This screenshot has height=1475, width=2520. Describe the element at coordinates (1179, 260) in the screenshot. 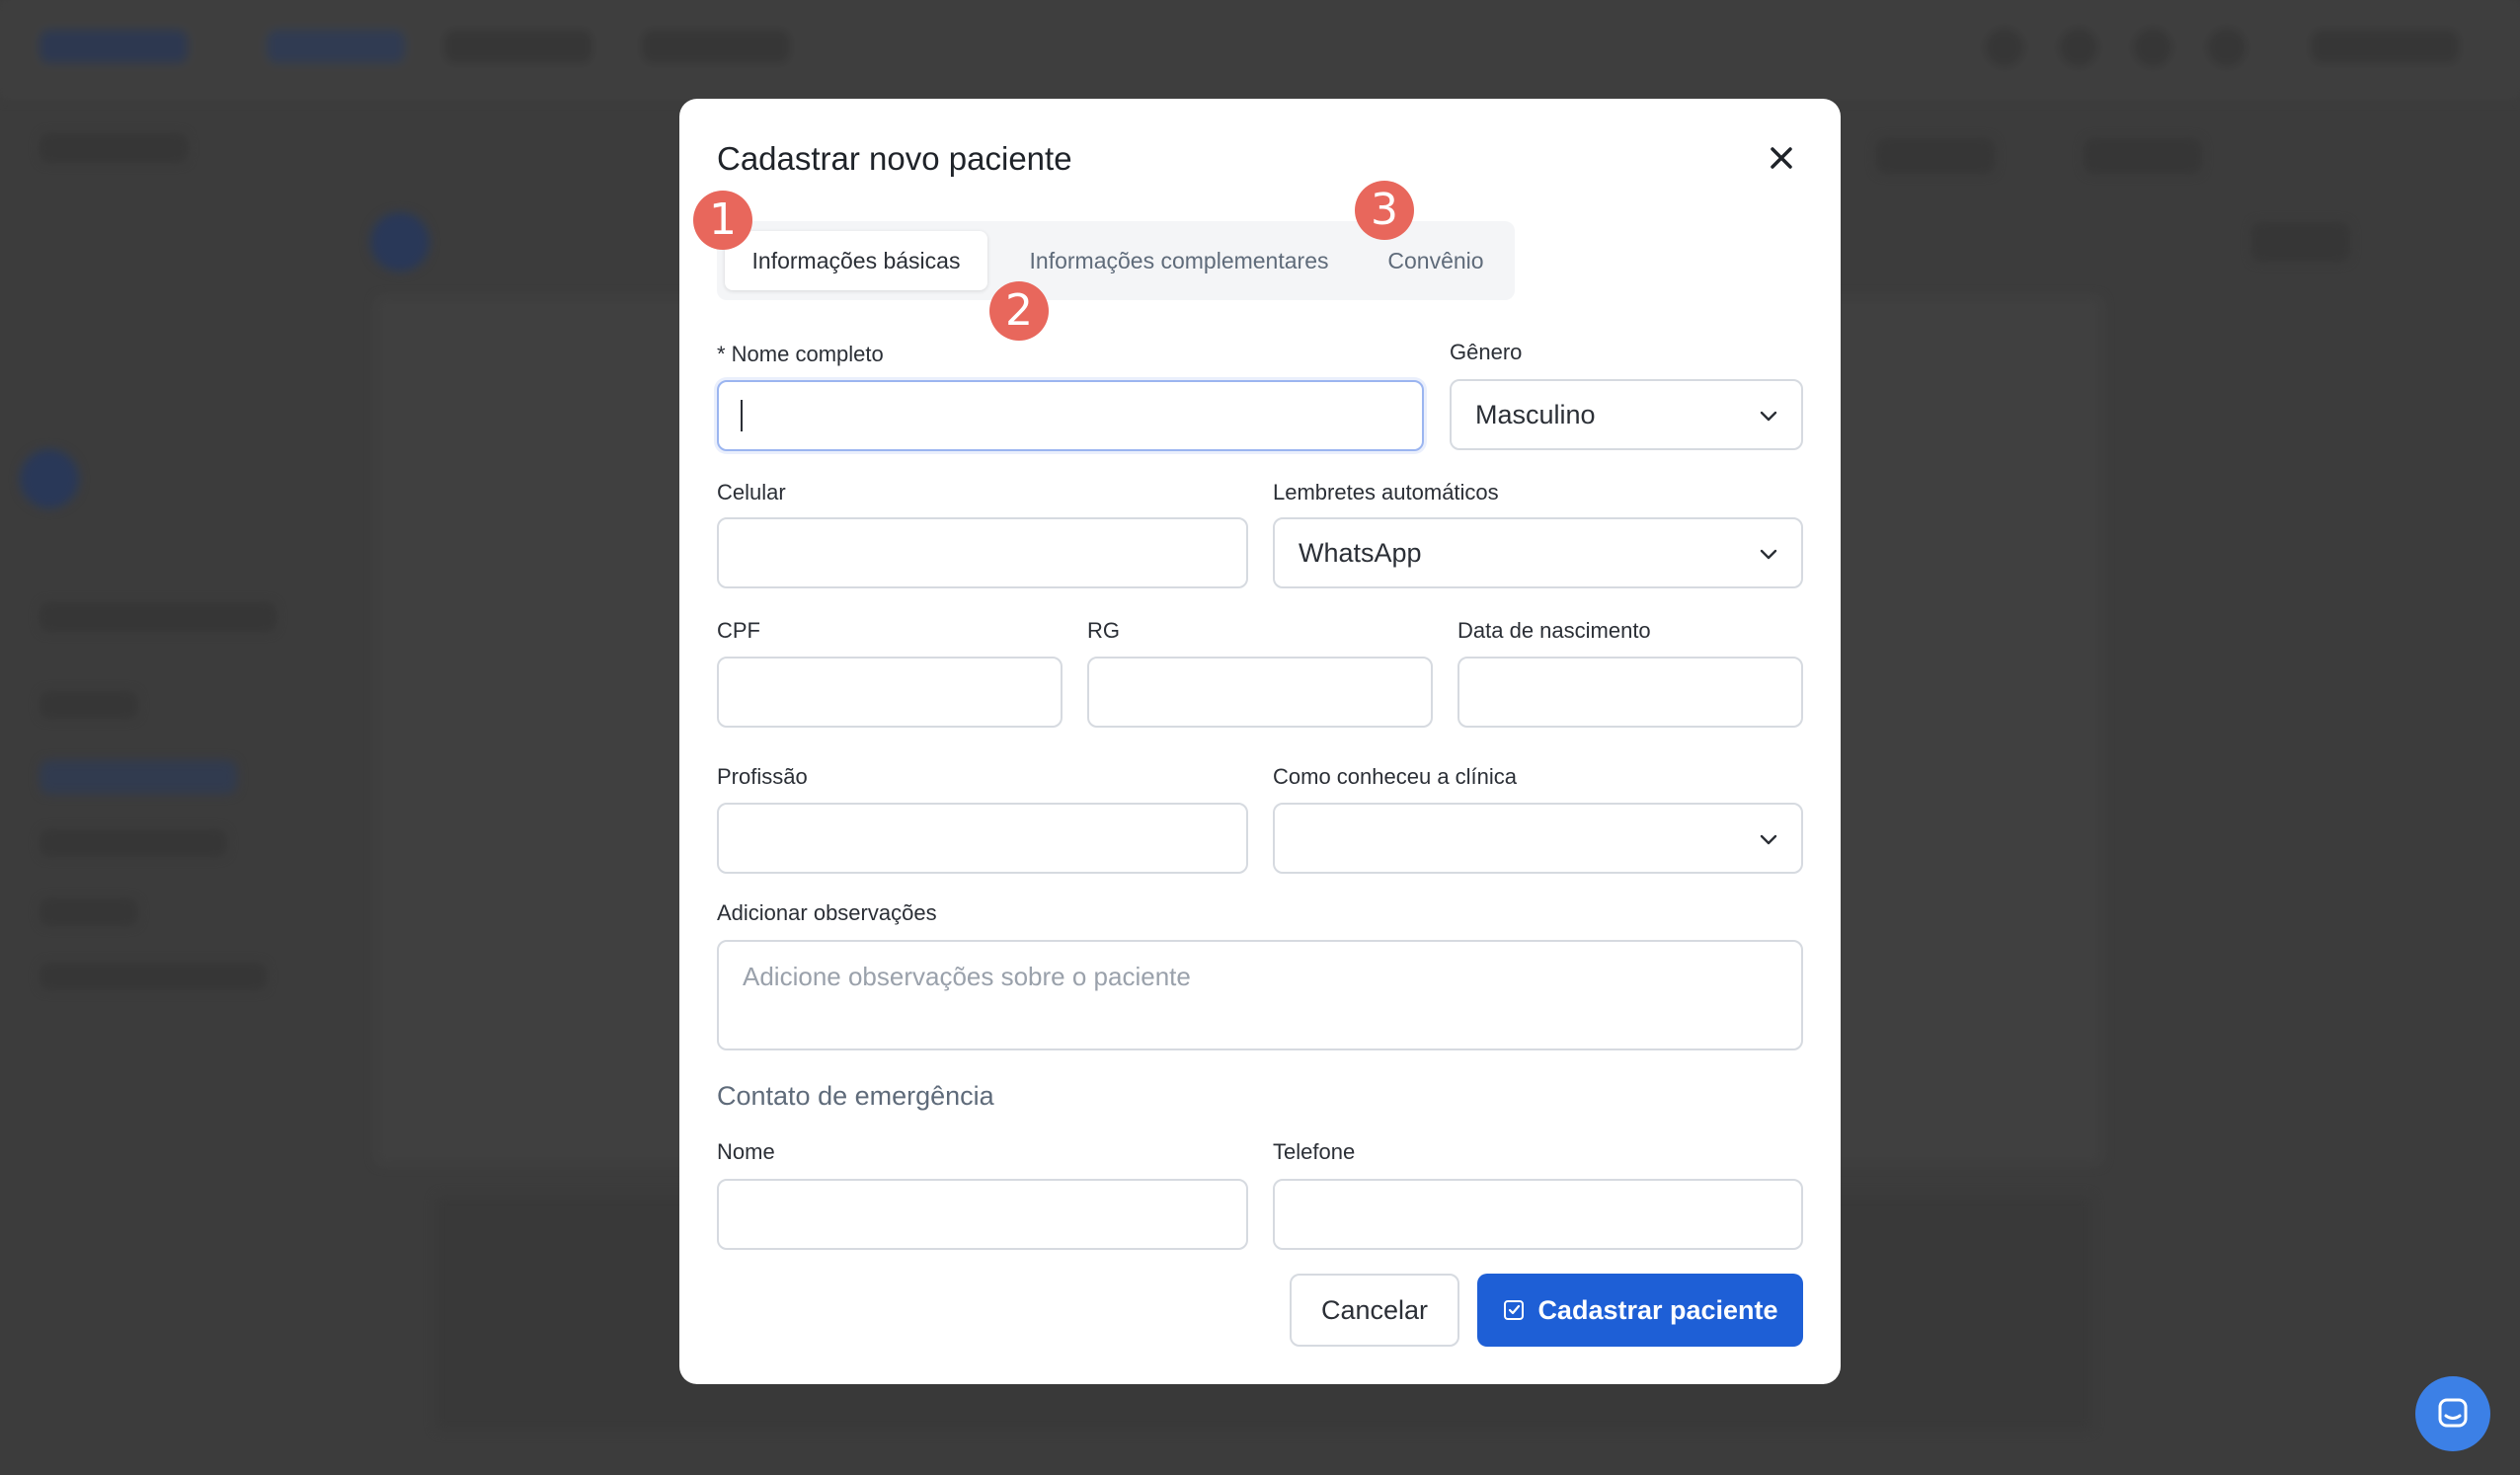

I see `tab-informacoes-complementares: Informações complementares` at that location.